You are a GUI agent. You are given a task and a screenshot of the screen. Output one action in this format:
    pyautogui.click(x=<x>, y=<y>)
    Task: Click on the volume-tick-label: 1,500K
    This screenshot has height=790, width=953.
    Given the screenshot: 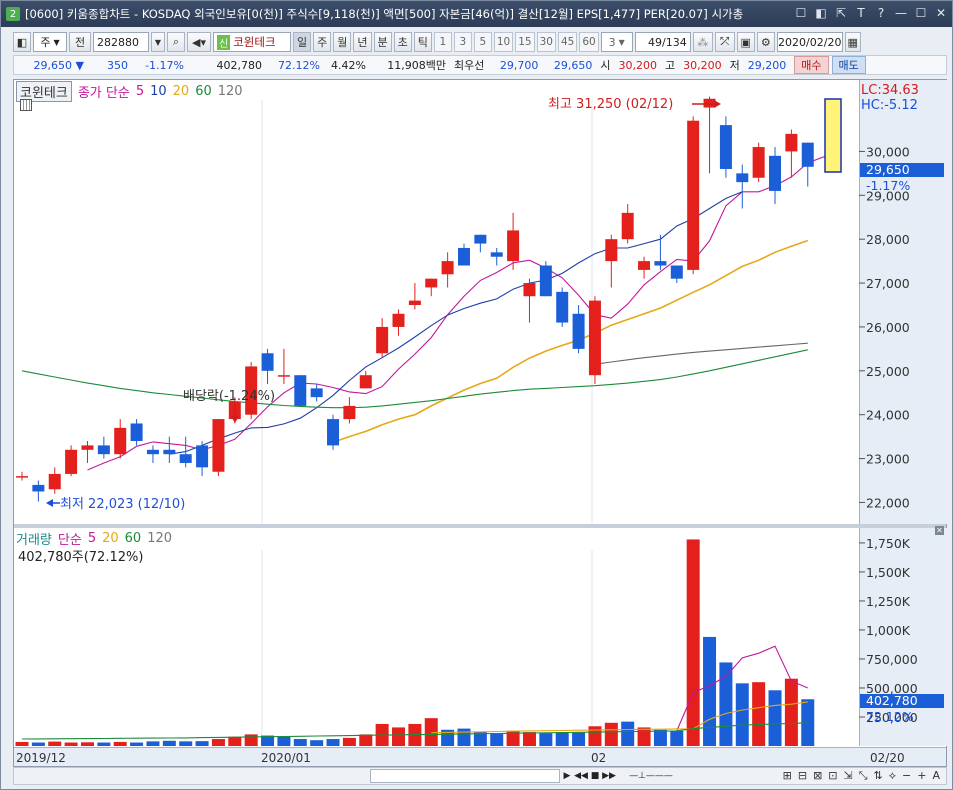 What is the action you would take?
    pyautogui.click(x=888, y=572)
    